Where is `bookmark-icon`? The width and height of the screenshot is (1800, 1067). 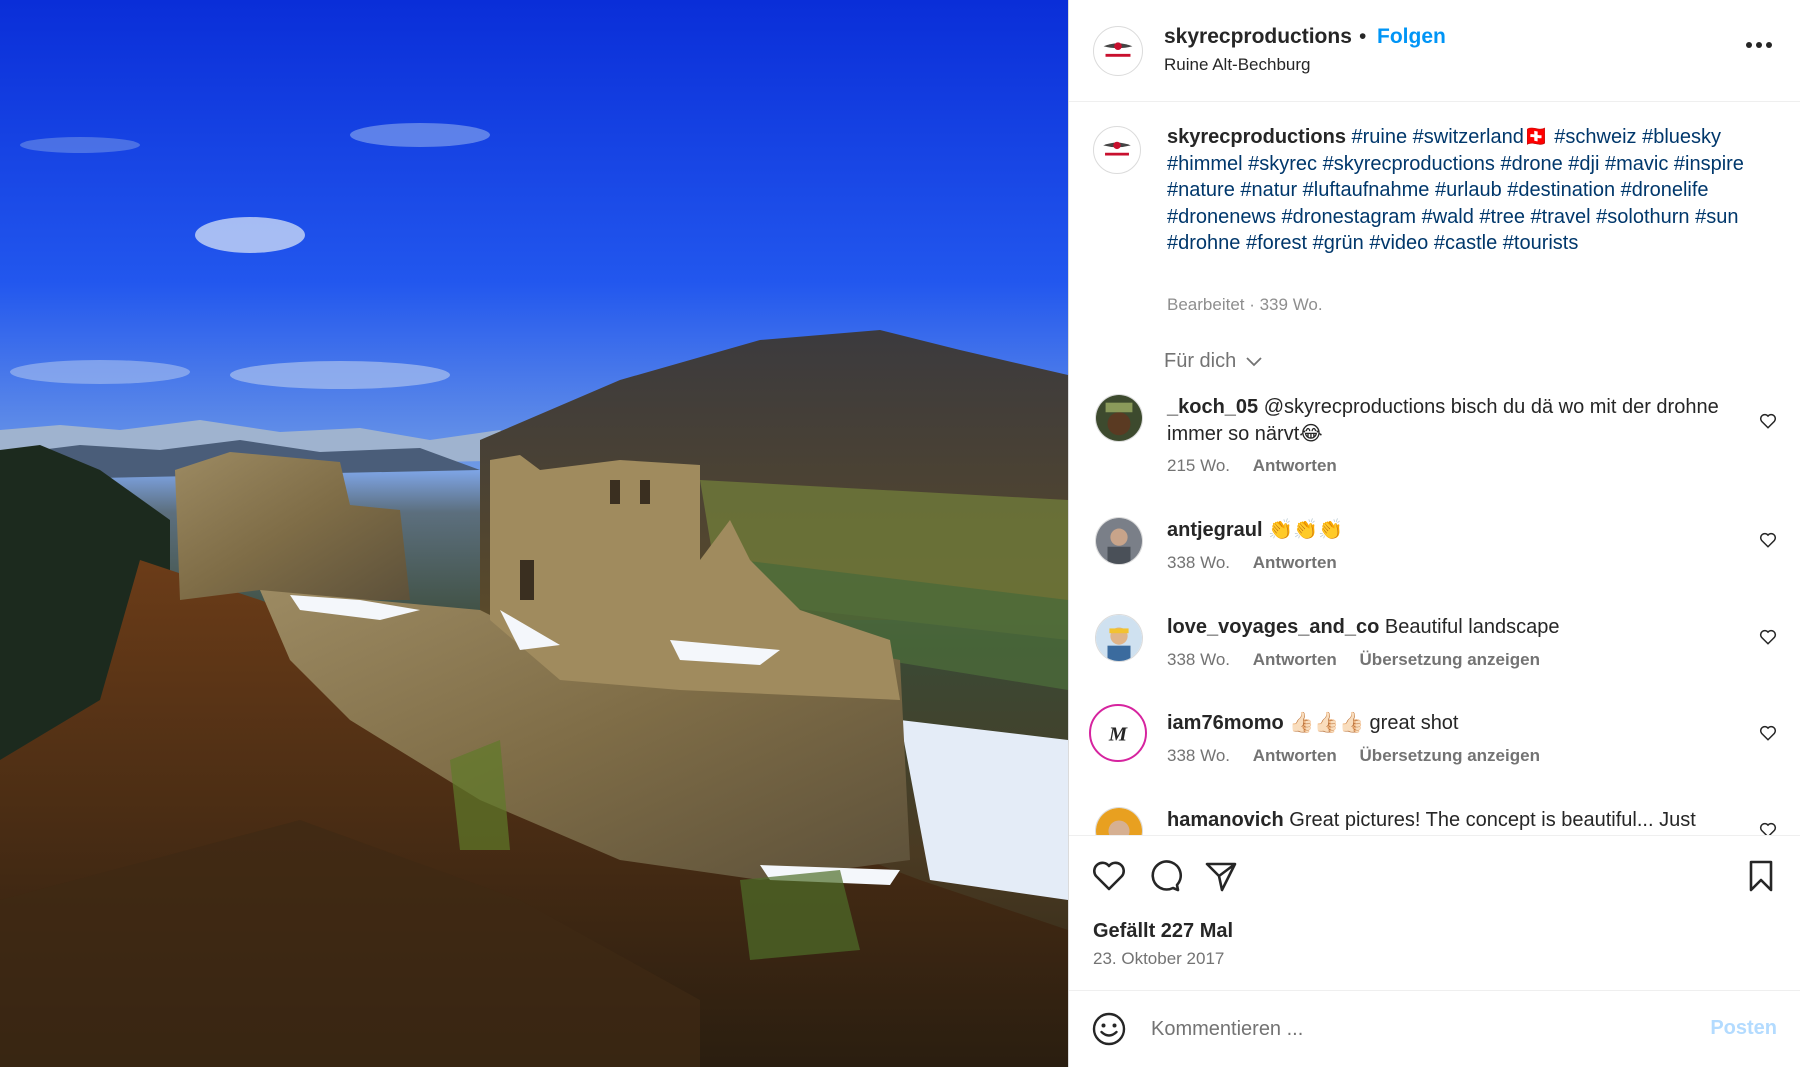 bookmark-icon is located at coordinates (1761, 876).